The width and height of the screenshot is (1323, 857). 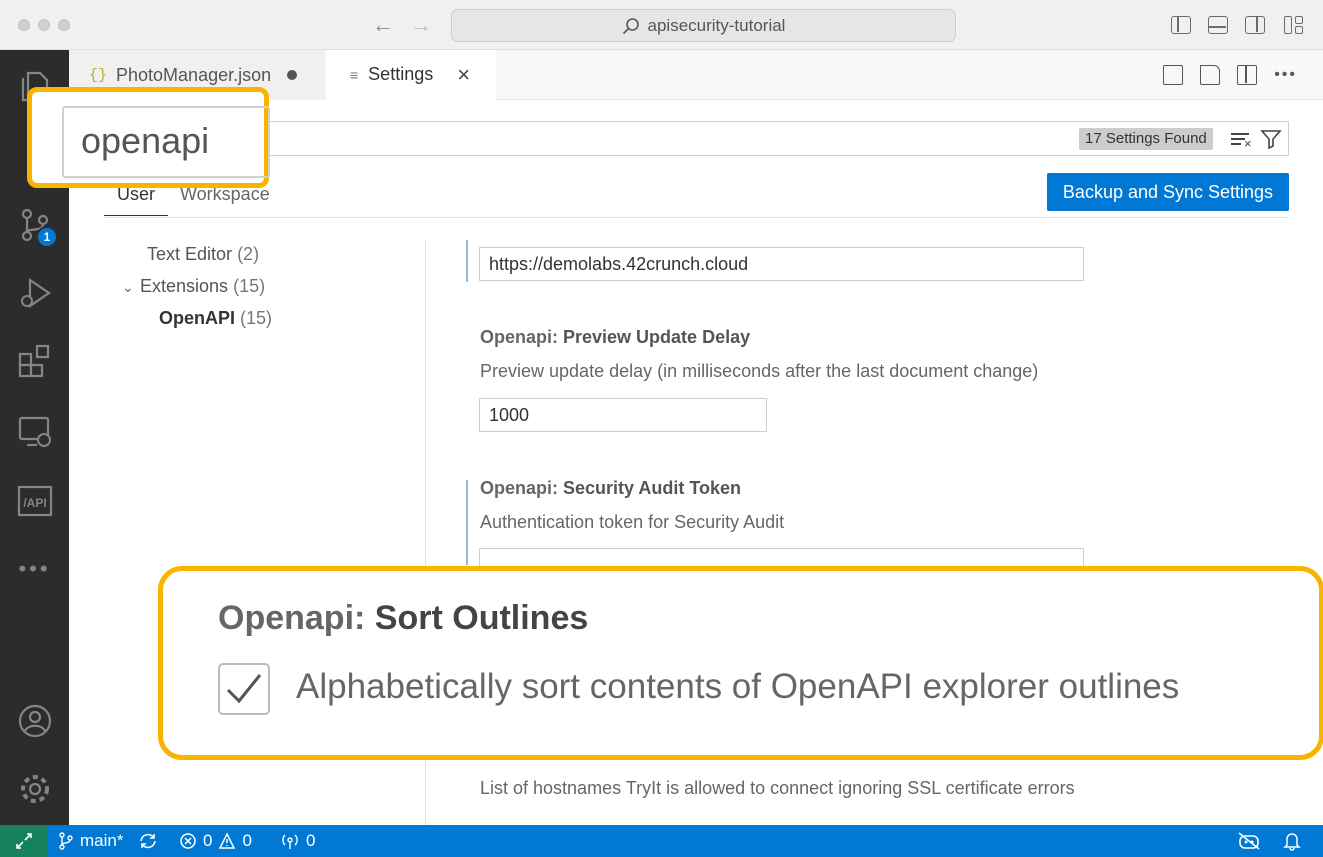 What do you see at coordinates (190, 254) in the screenshot?
I see `toc-label: Text Editor` at bounding box center [190, 254].